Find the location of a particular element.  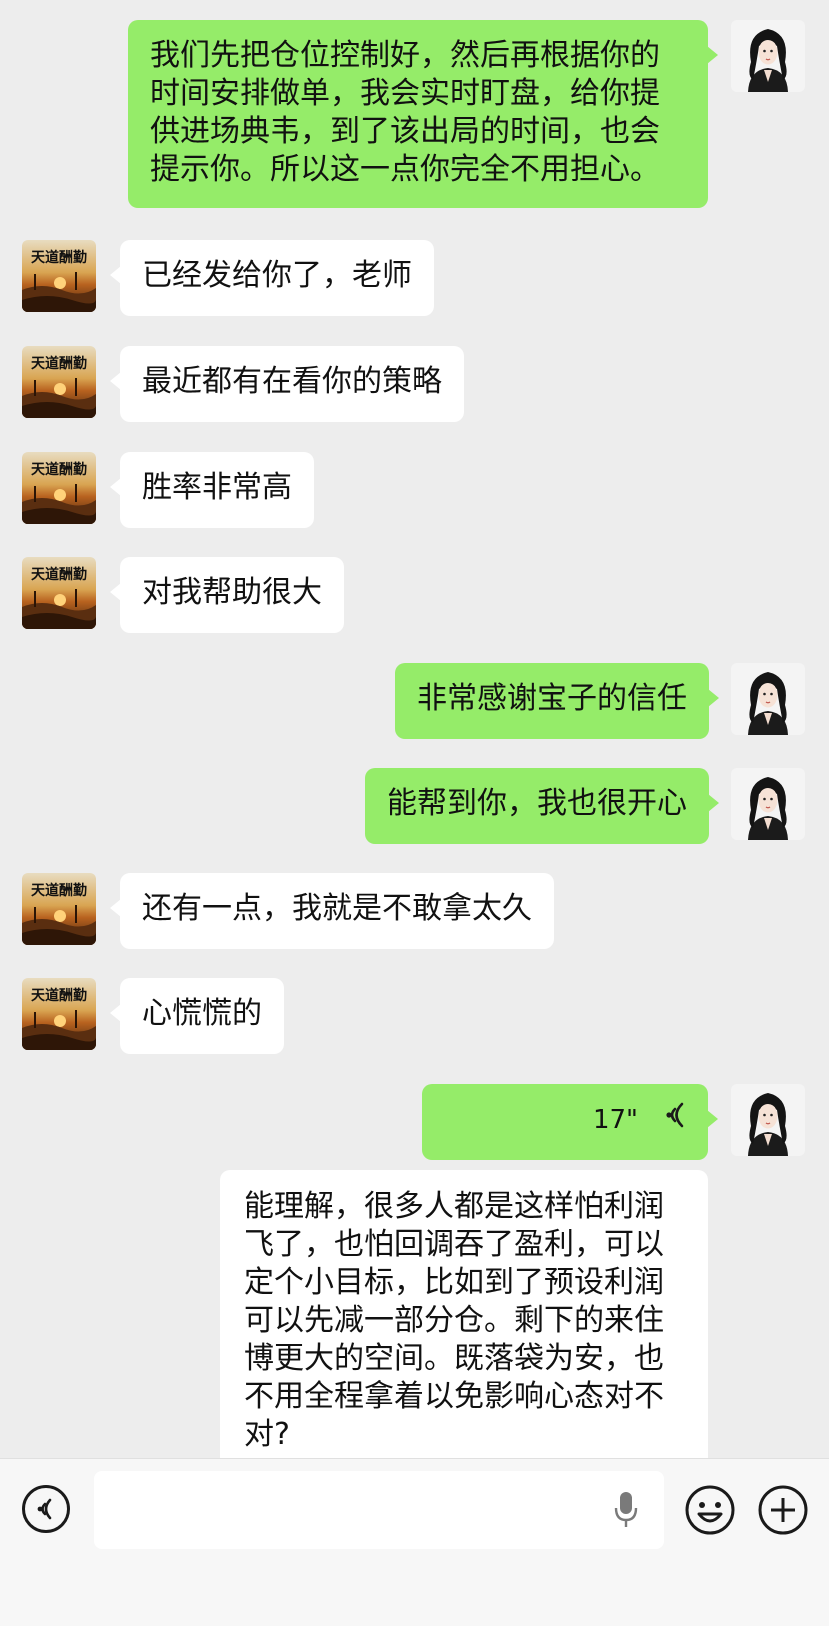

voice-mode-icon is located at coordinates (46, 1509).